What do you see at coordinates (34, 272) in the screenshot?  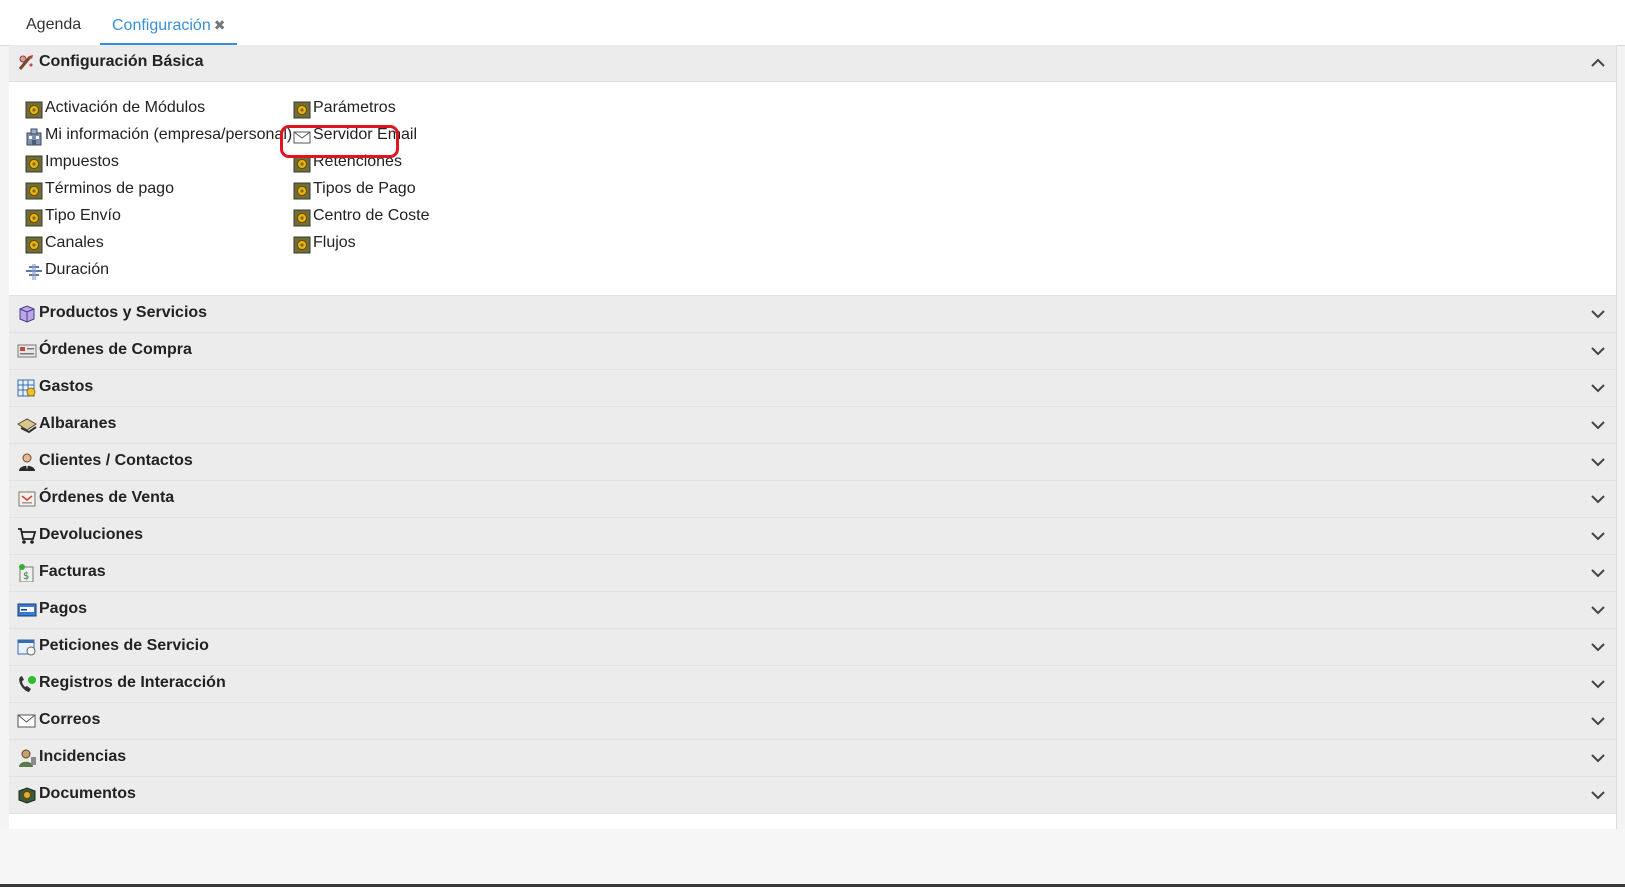 I see `duration-icon` at bounding box center [34, 272].